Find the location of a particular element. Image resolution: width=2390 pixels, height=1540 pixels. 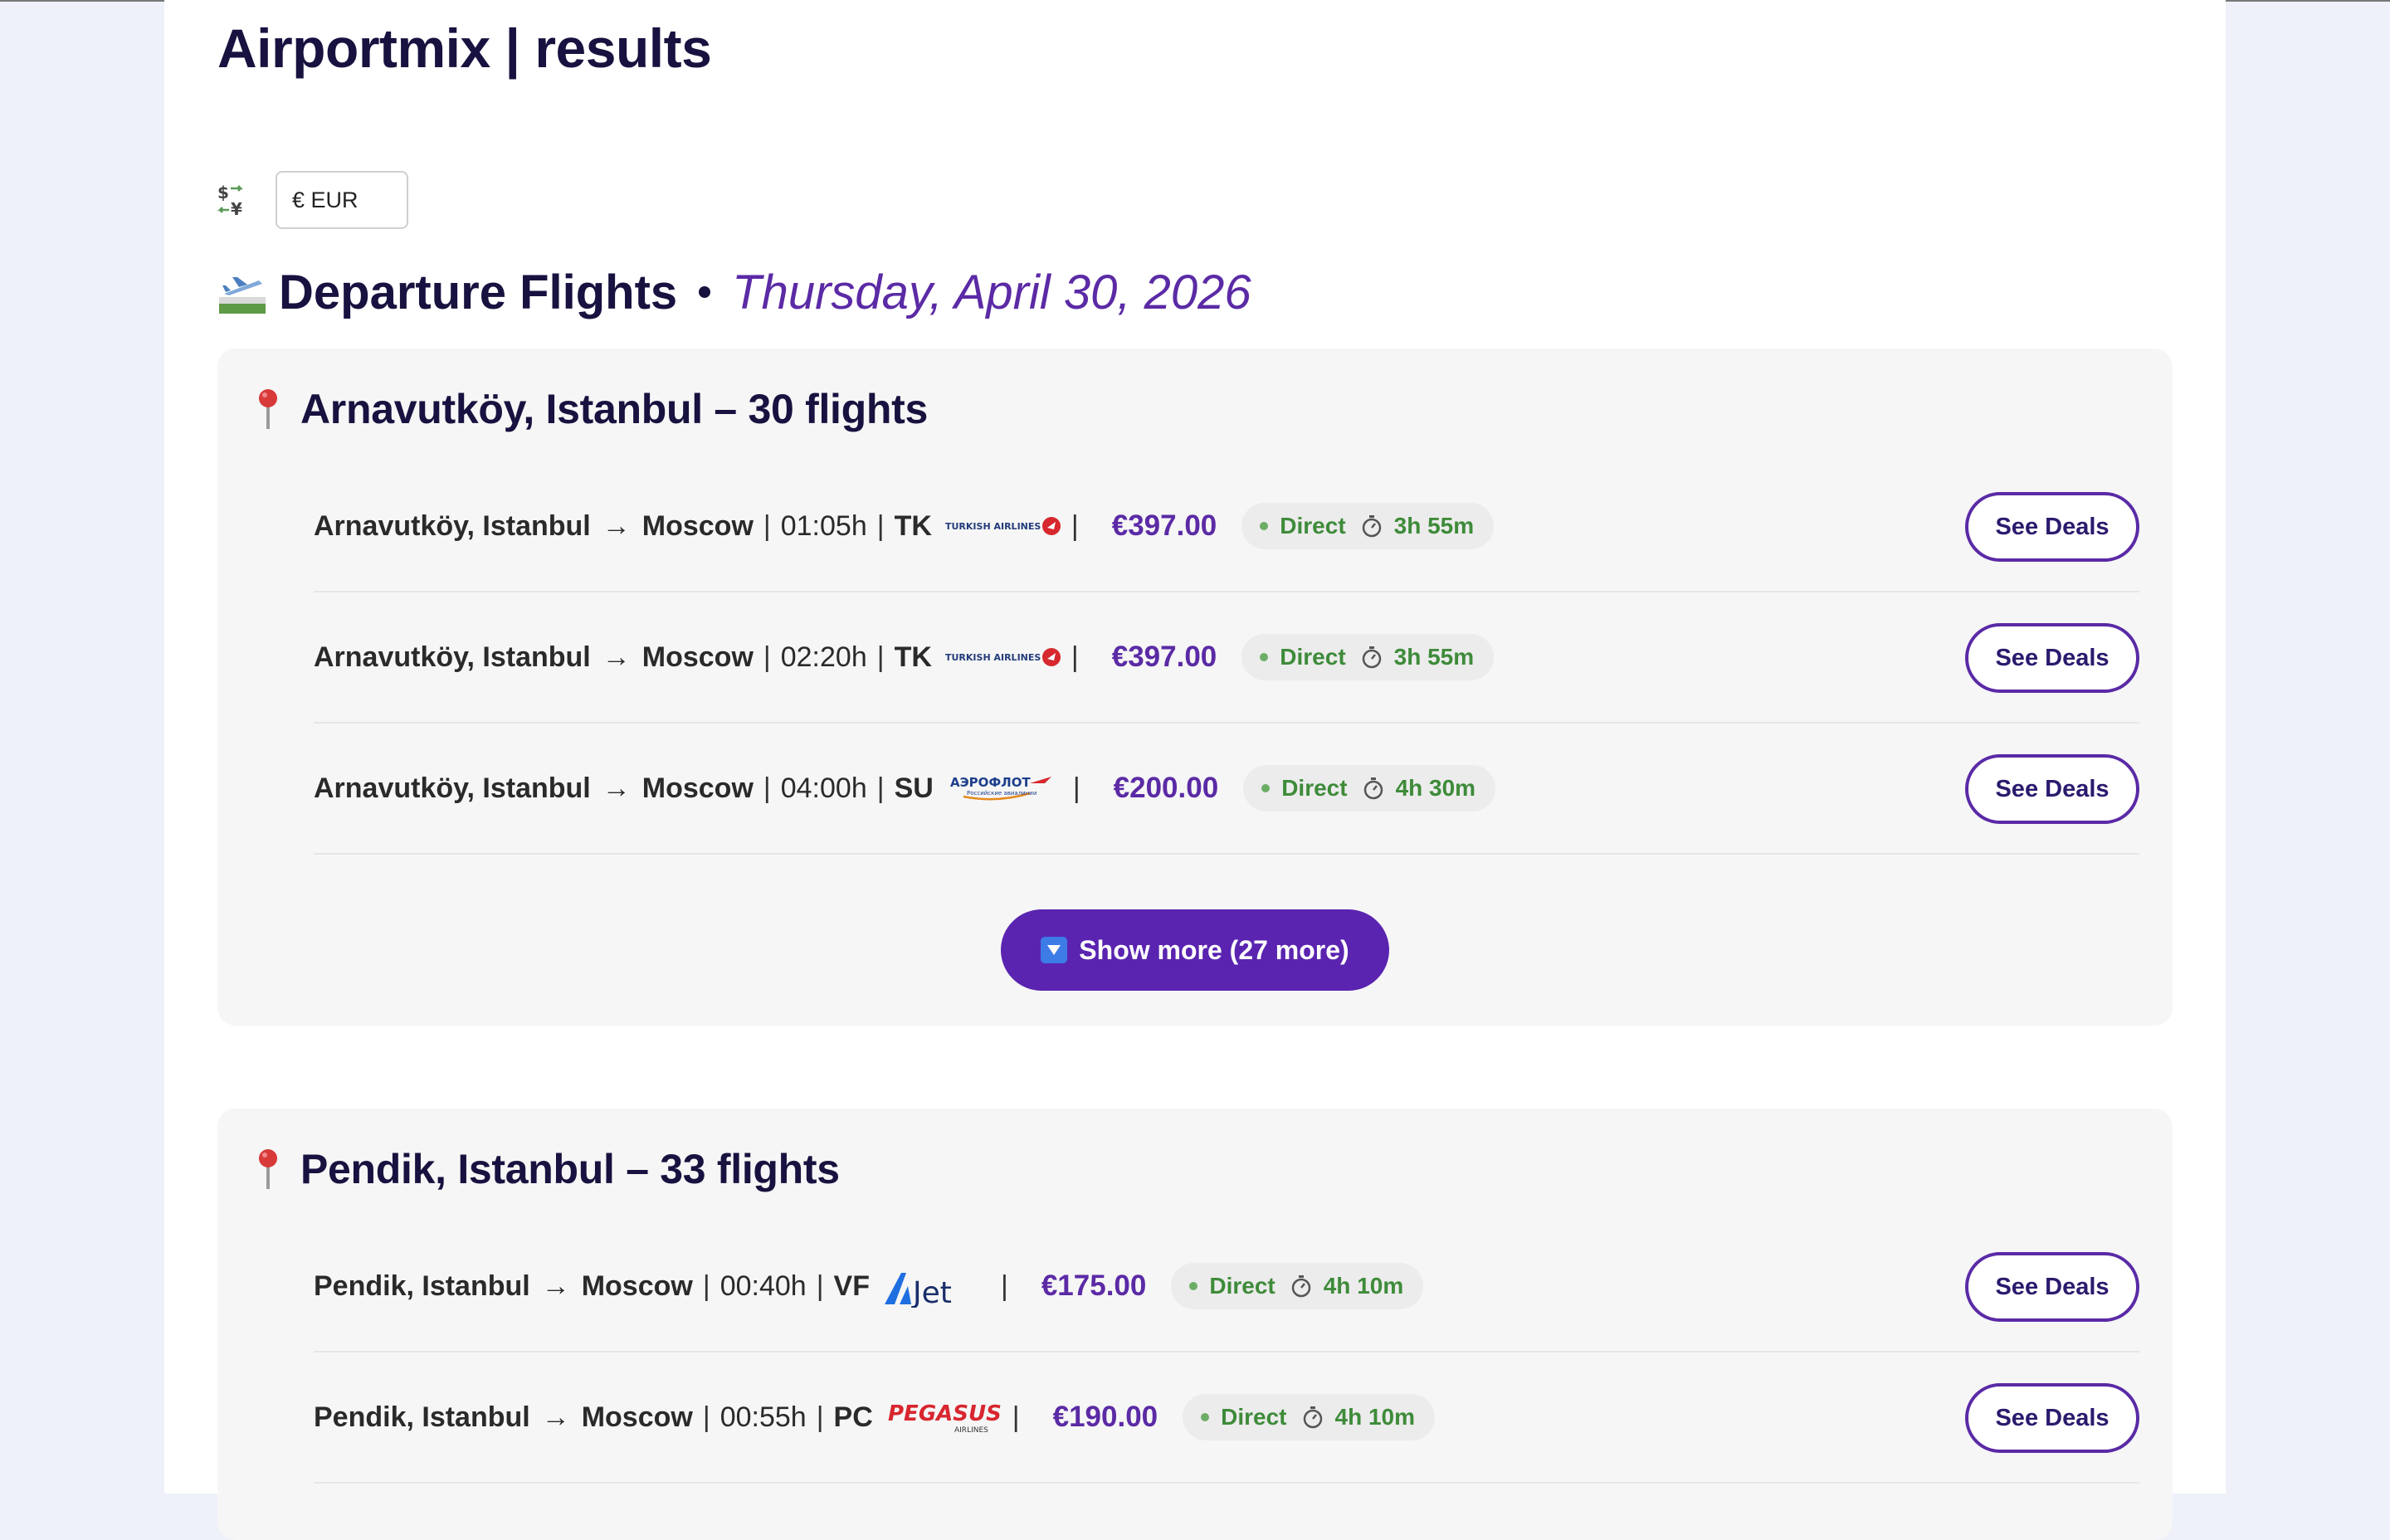

flight-duration: 4h 30m is located at coordinates (1436, 788).